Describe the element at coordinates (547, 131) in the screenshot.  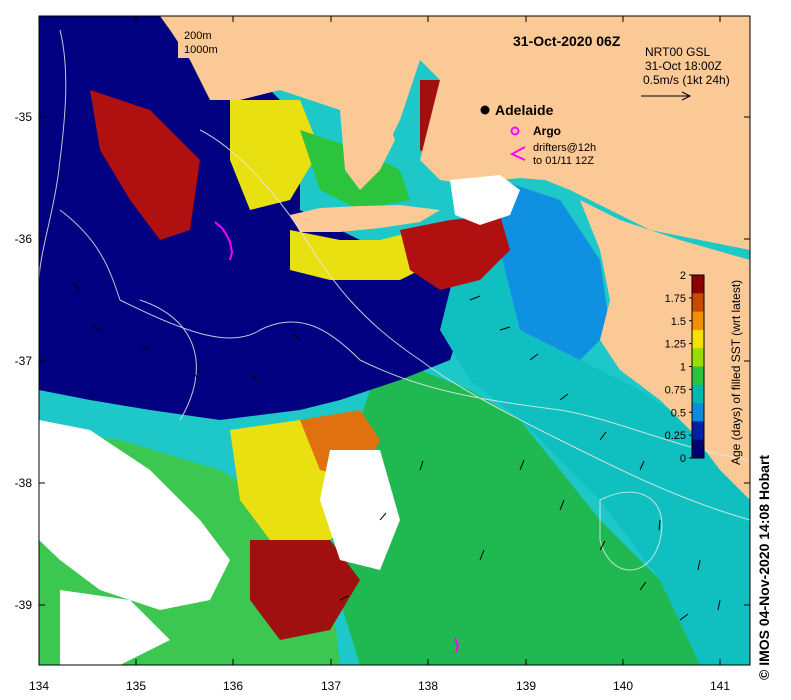
I see `argo-label: Argo` at that location.